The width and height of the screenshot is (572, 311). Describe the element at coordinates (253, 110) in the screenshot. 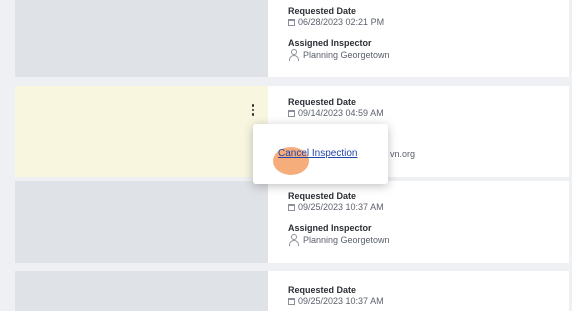

I see `more-options-icon` at that location.